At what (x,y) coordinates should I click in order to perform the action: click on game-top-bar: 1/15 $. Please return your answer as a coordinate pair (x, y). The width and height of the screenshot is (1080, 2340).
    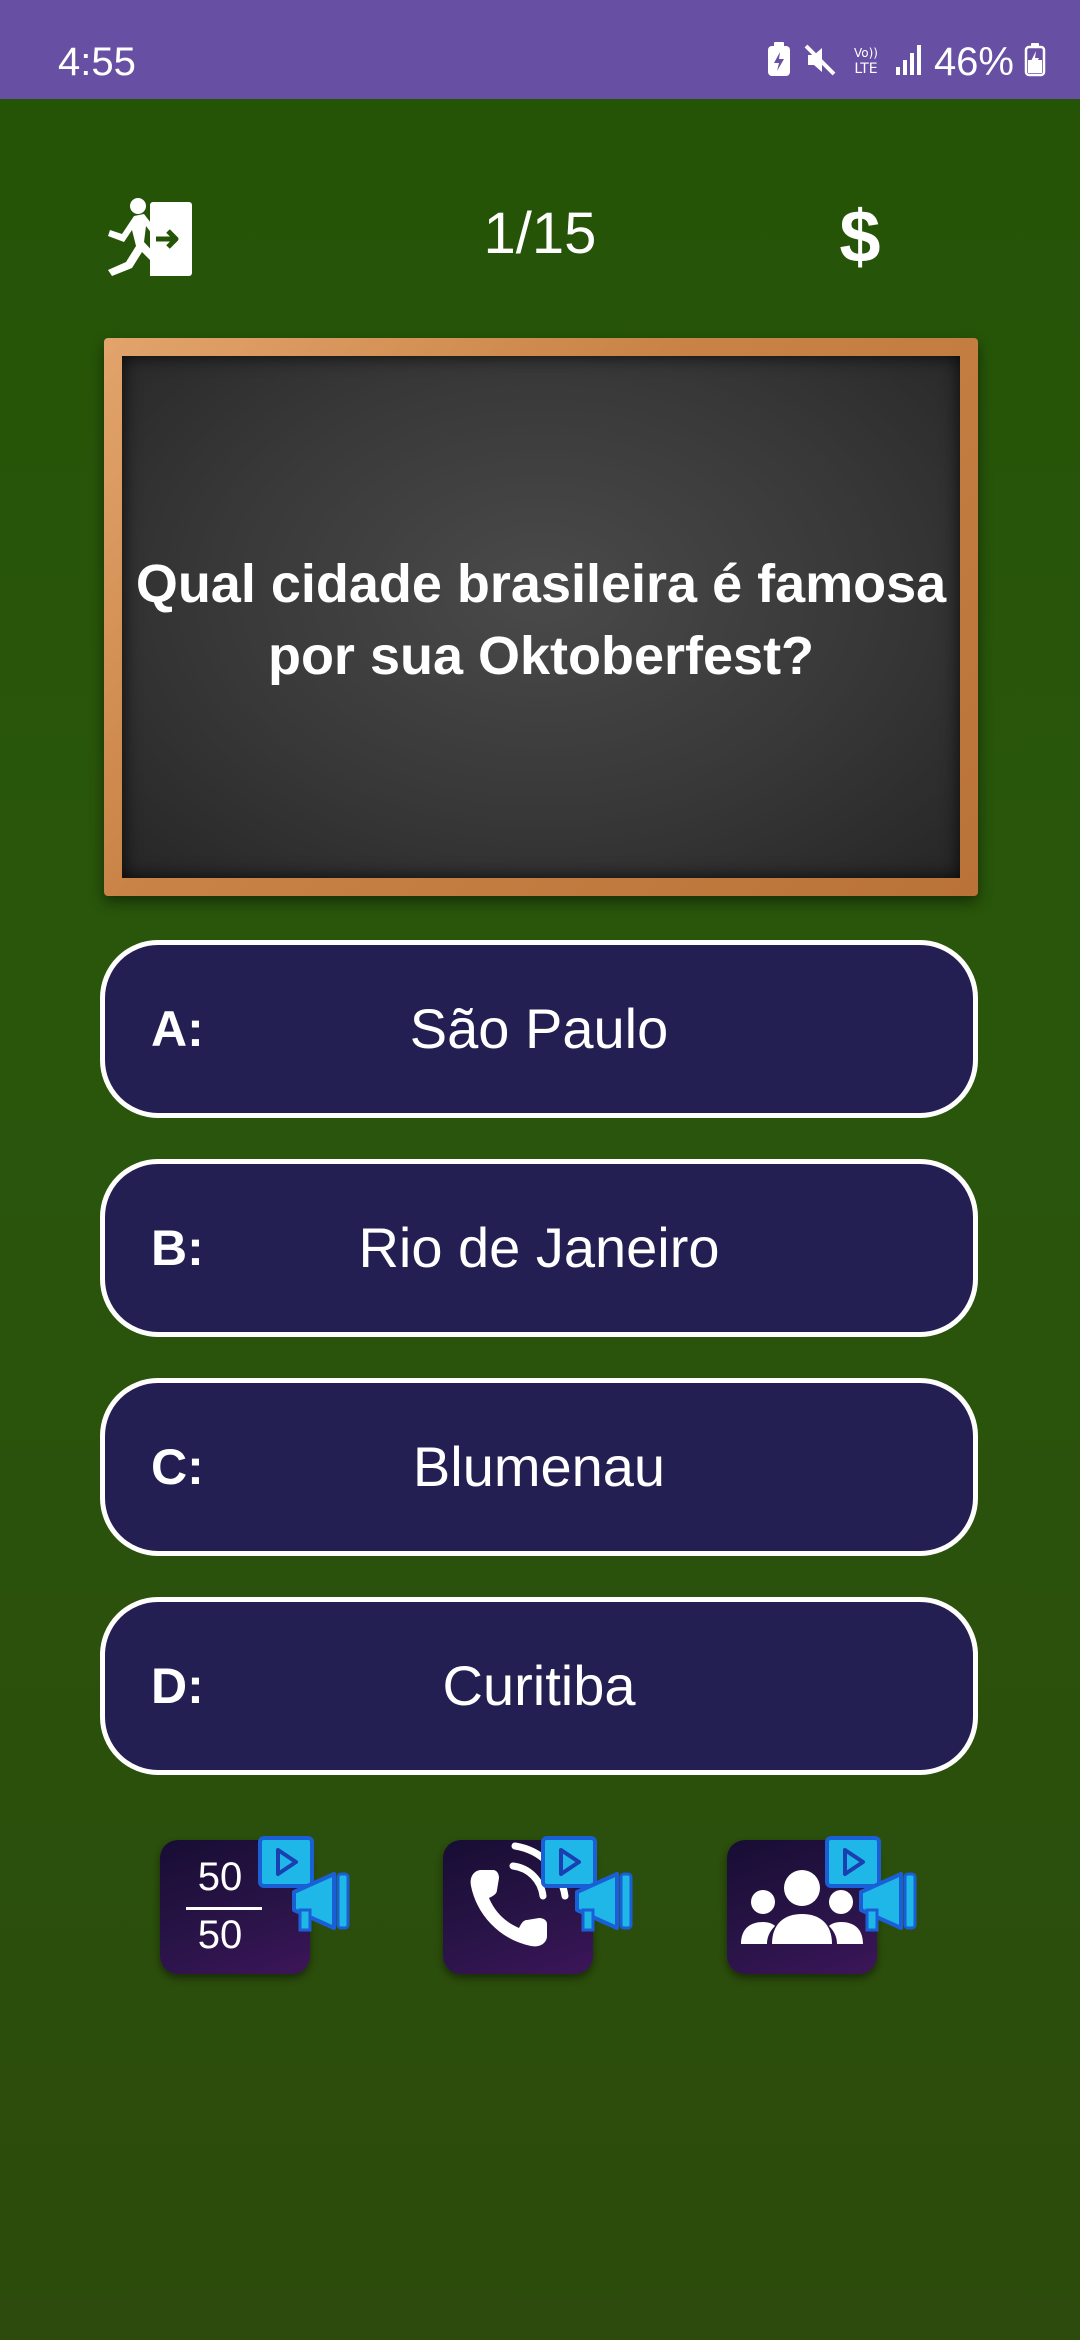
    Looking at the image, I should click on (540, 235).